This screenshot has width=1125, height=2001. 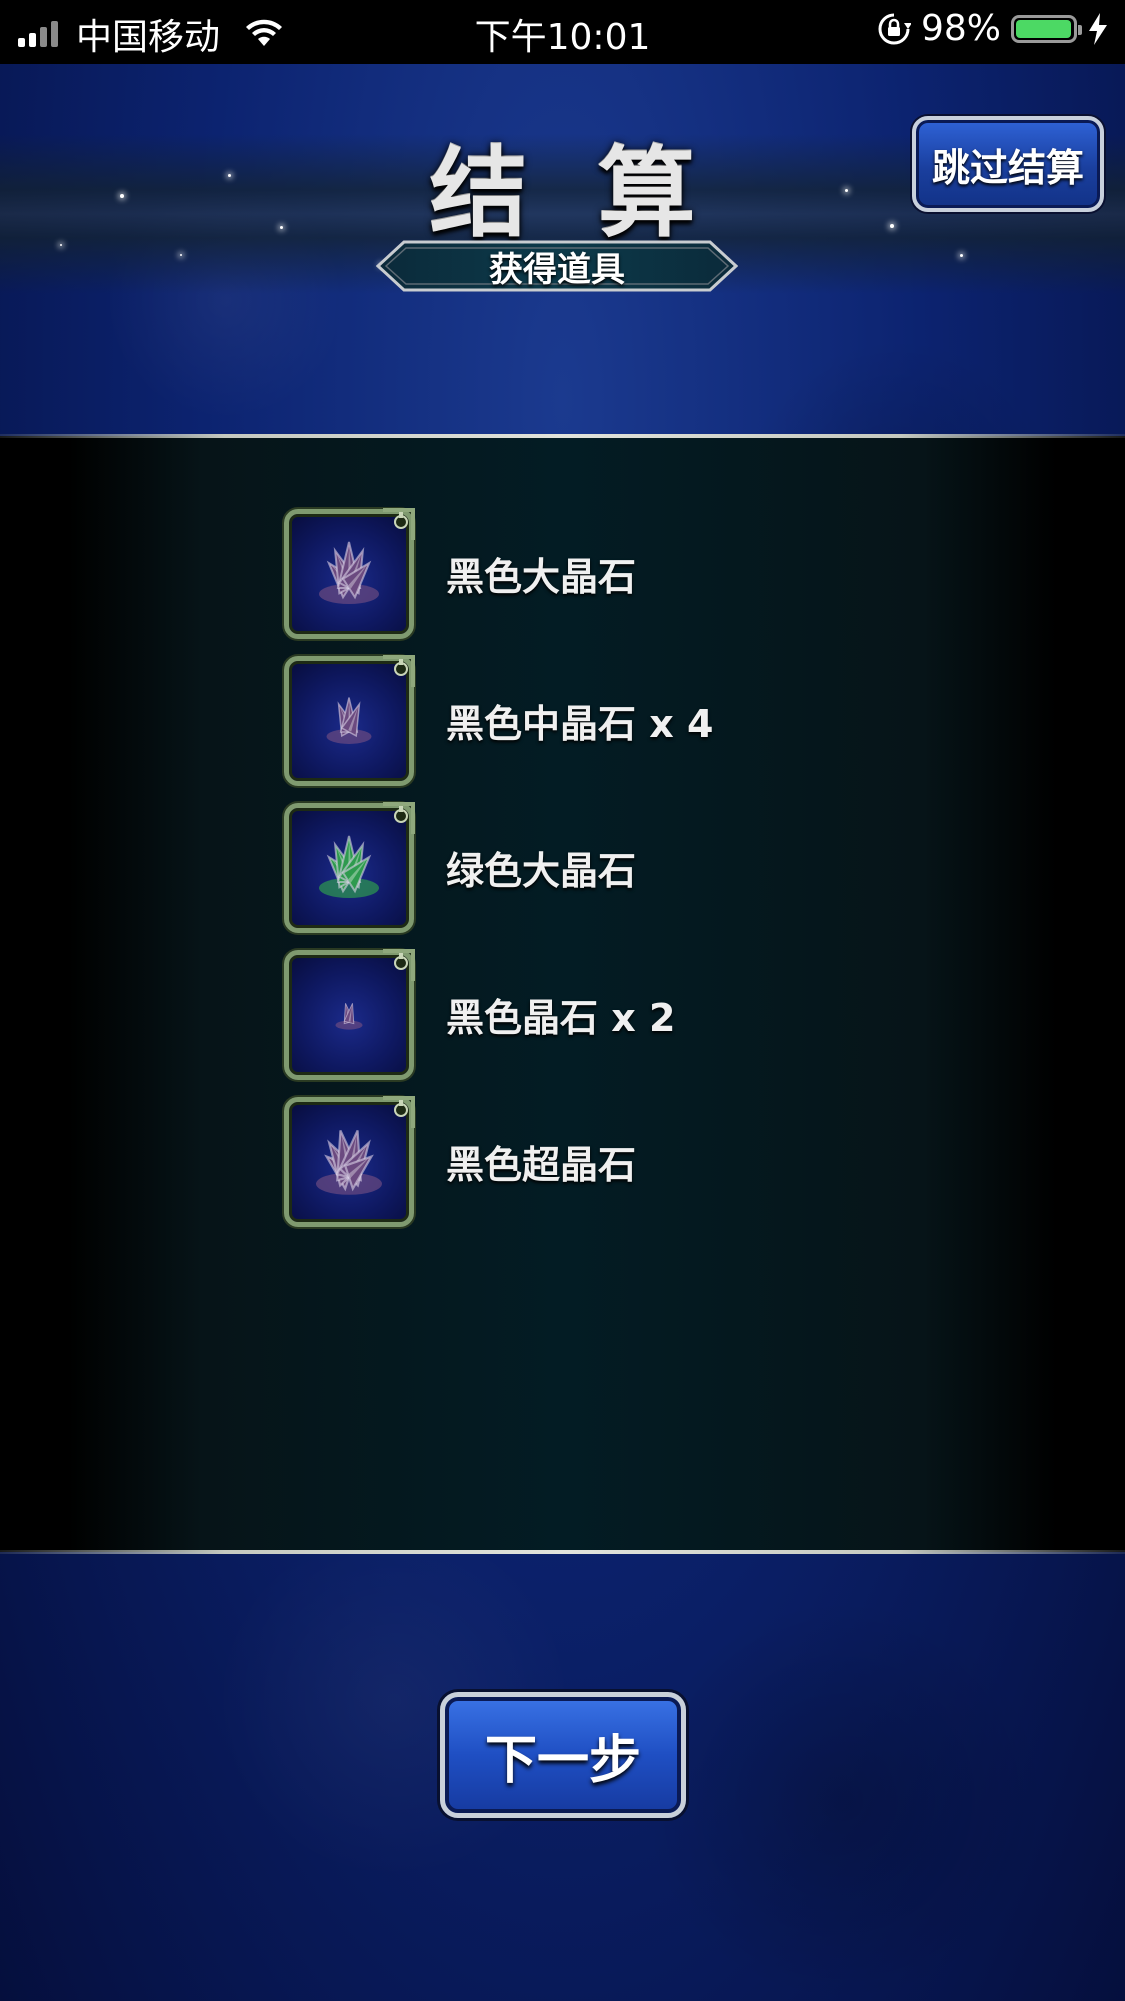 I want to click on obtained-items-banner: 获得道具, so click(x=557, y=266).